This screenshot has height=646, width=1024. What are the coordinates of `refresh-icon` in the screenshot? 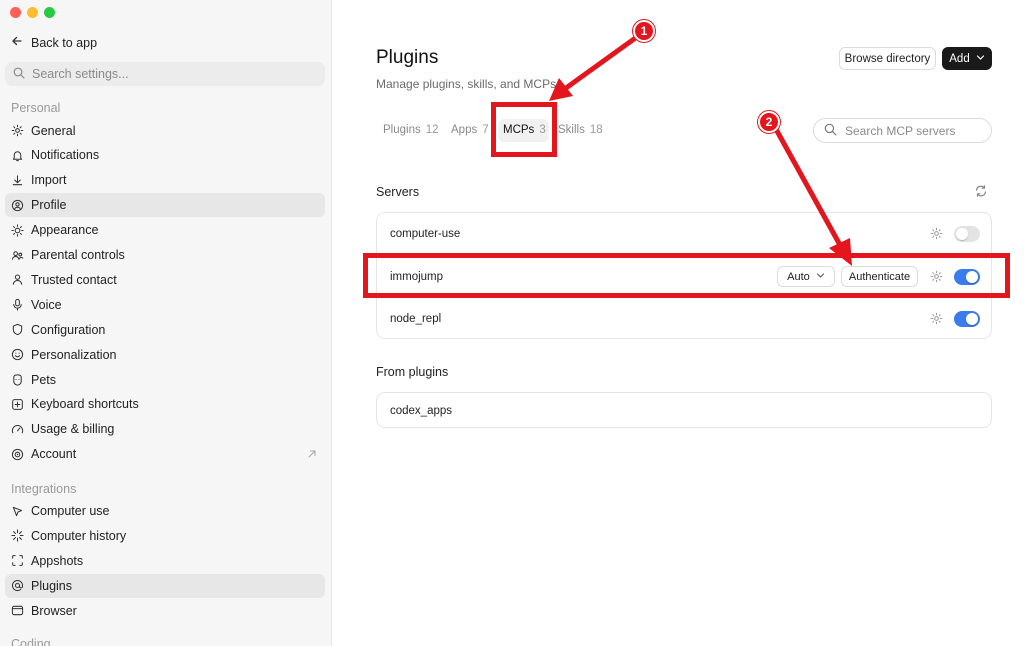 It's located at (981, 193).